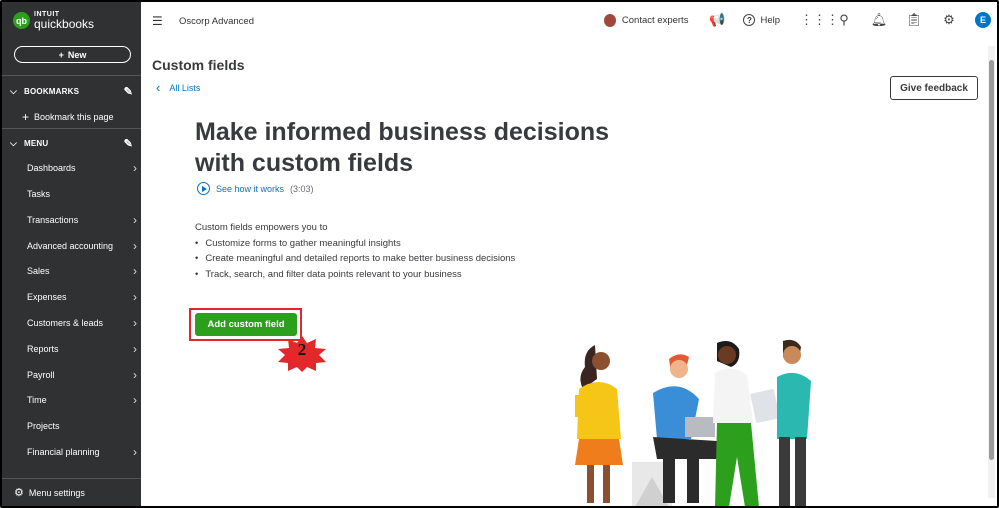 Image resolution: width=999 pixels, height=508 pixels. I want to click on help-button: ? Help, so click(761, 20).